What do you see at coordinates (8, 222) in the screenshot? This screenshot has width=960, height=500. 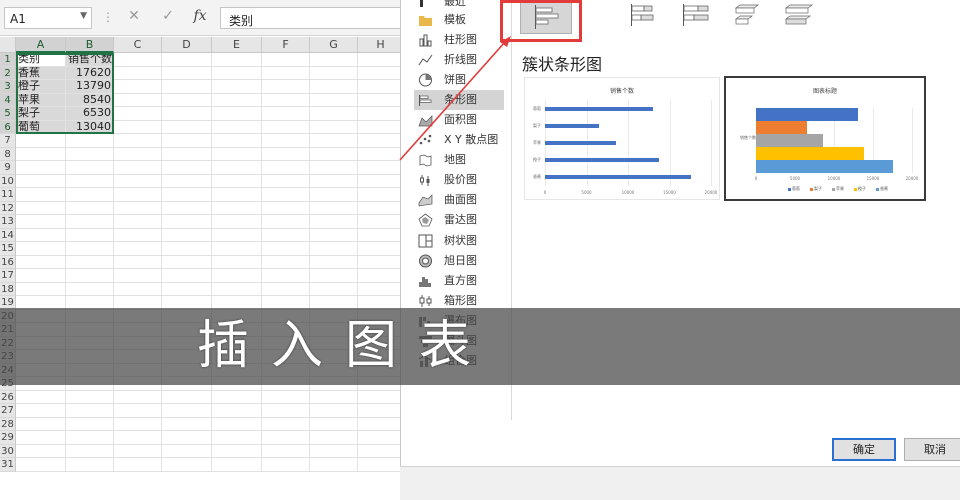 I see `row-header-13: 13` at bounding box center [8, 222].